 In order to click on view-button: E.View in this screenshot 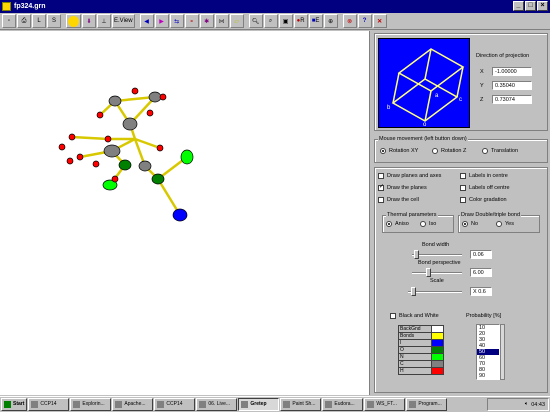, I will do `click(123, 21)`.